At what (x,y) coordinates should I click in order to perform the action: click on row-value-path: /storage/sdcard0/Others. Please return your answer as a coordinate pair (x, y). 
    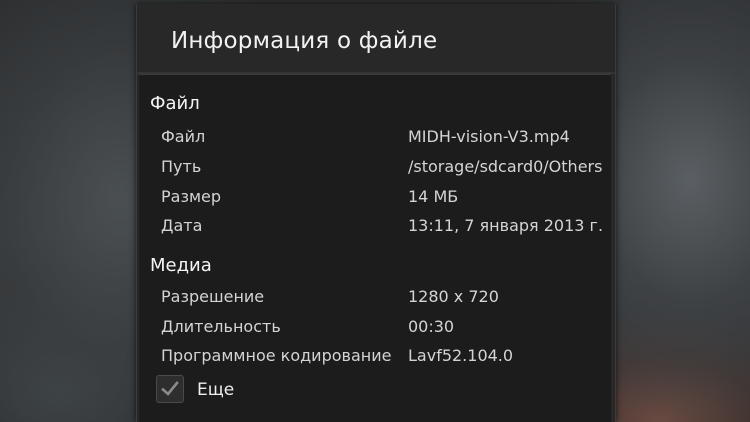
    Looking at the image, I should click on (505, 166).